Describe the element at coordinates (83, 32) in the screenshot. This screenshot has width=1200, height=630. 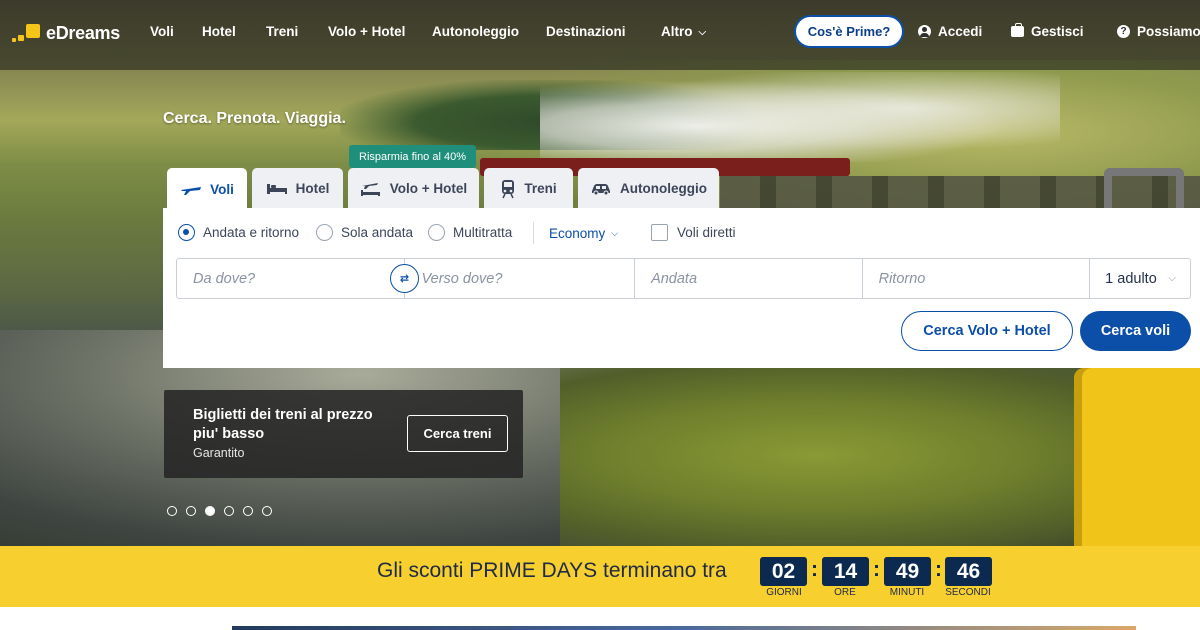
I see `logo-text: eDreams` at that location.